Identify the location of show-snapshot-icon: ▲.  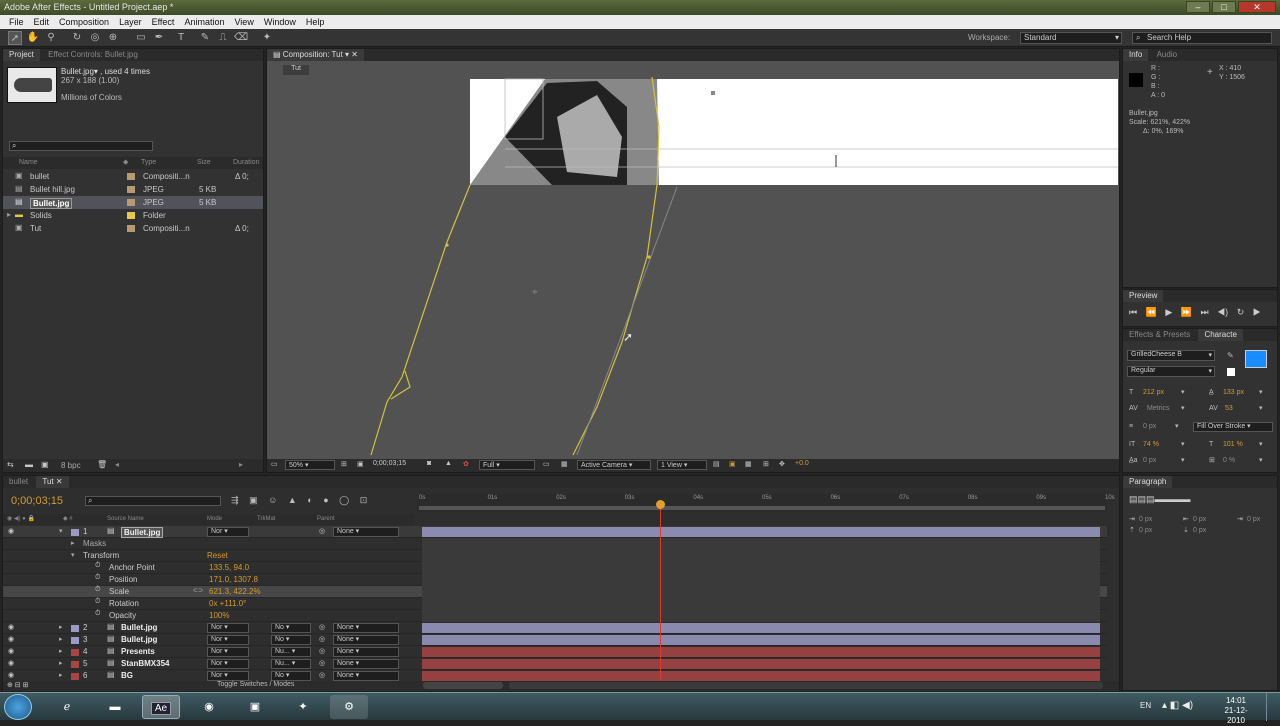
(448, 463).